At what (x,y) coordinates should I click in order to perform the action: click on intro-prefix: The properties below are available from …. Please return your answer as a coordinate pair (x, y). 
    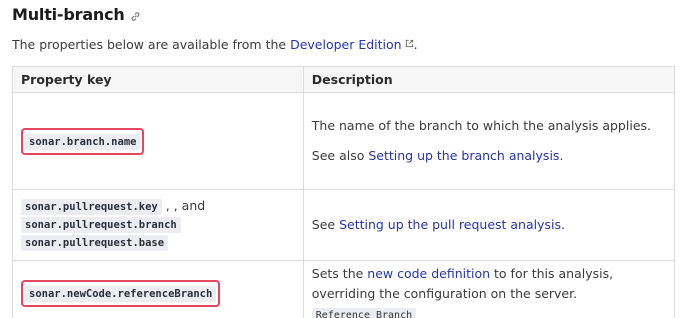
    Looking at the image, I should click on (151, 44).